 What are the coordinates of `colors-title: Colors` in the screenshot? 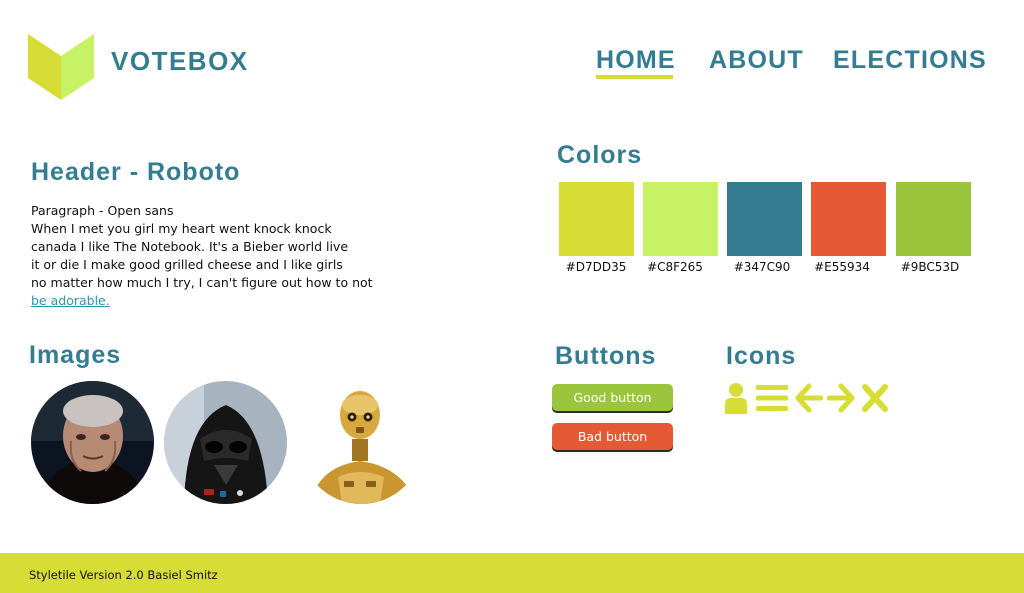 It's located at (600, 155).